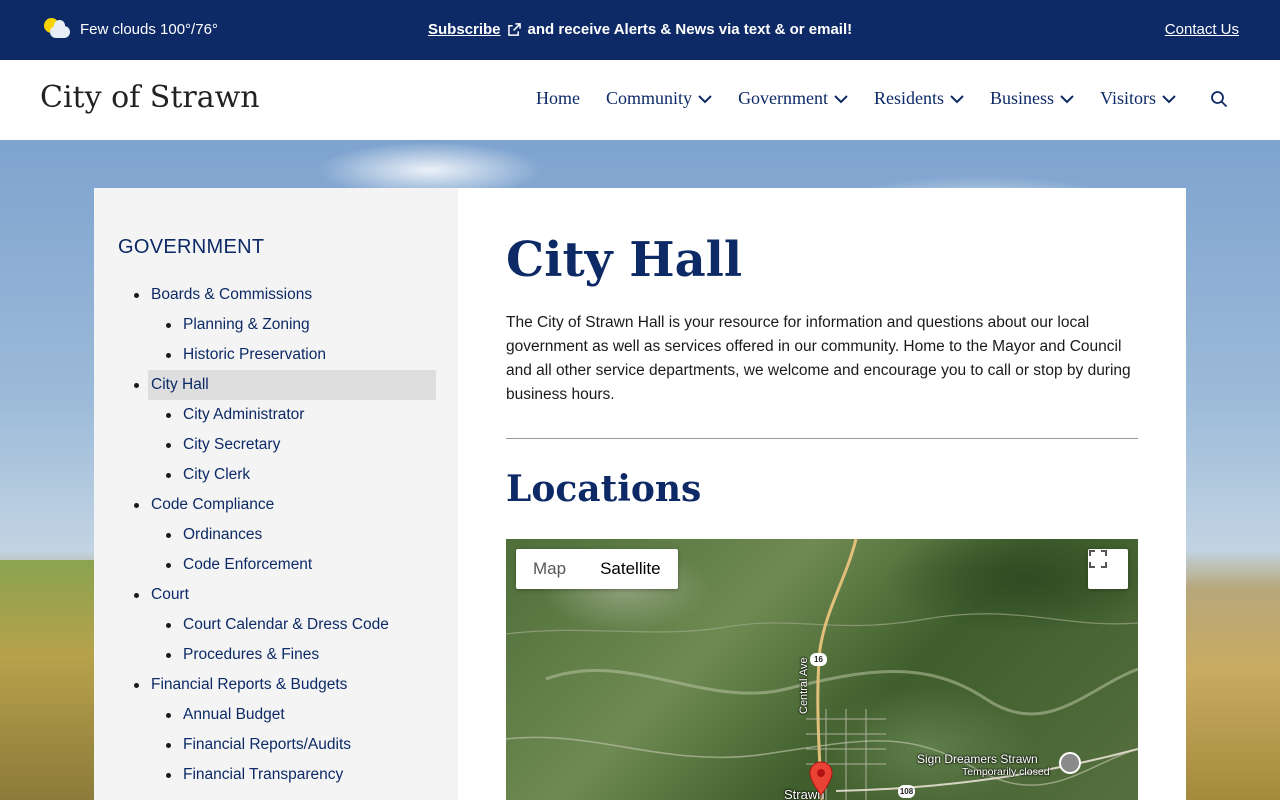 The width and height of the screenshot is (1280, 800). What do you see at coordinates (276, 295) in the screenshot?
I see `sidebar-item-boards-commissions: Boards & Commissions` at bounding box center [276, 295].